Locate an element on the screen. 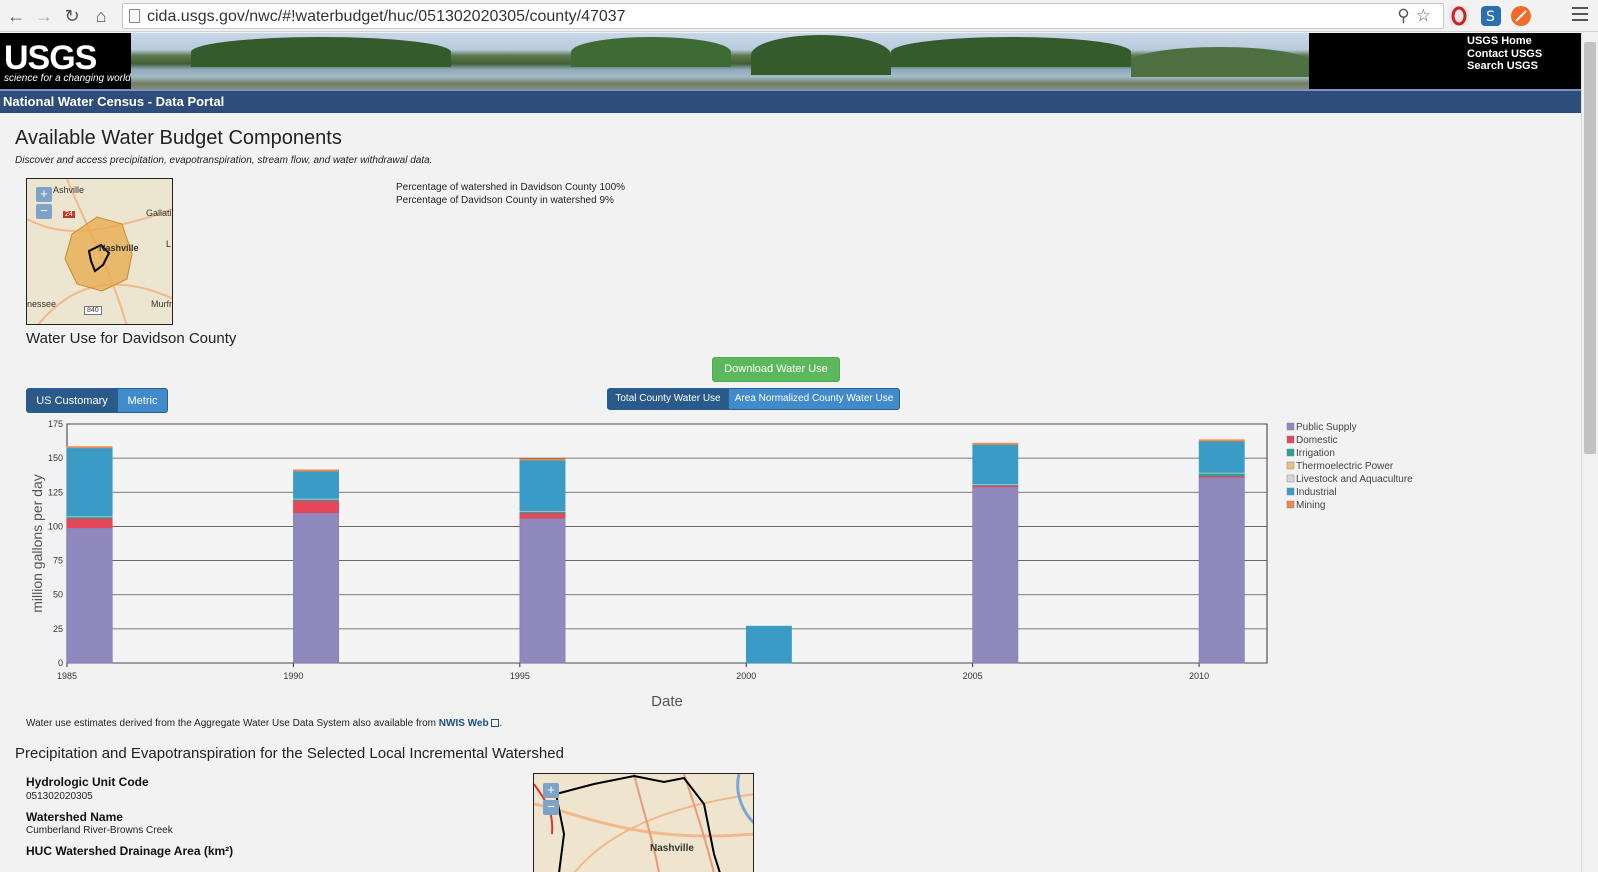 The width and height of the screenshot is (1598, 872). menu-icon is located at coordinates (1580, 14).